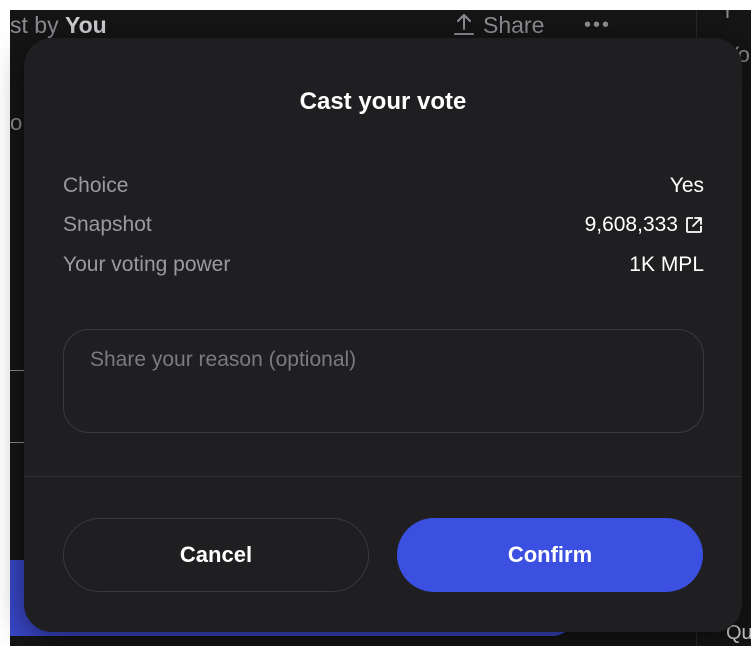 The width and height of the screenshot is (751, 646). I want to click on cancel-button: Cancel, so click(216, 555).